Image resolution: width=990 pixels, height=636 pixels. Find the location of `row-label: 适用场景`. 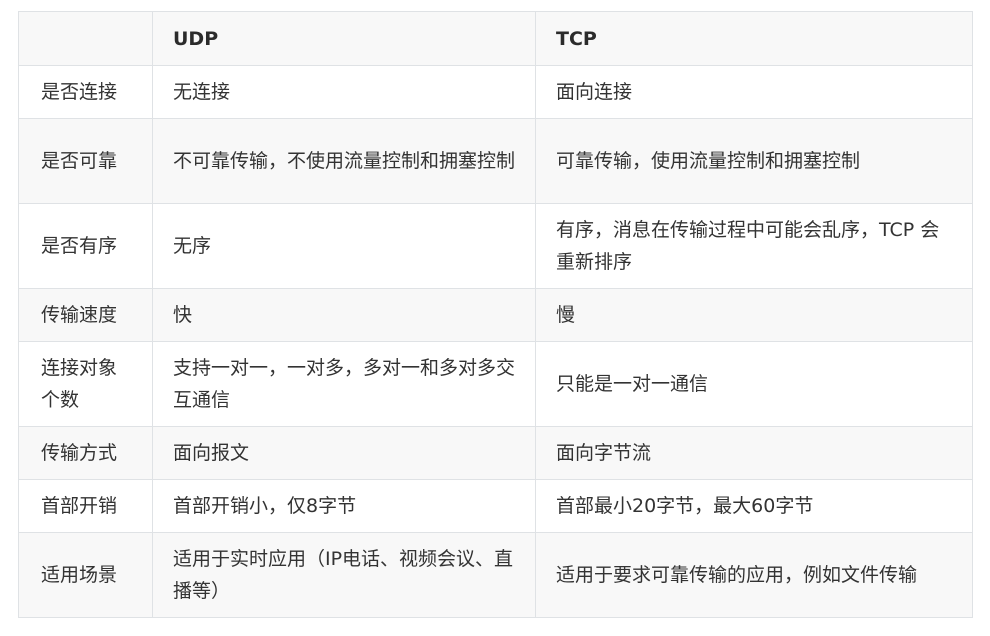

row-label: 适用场景 is located at coordinates (85, 575).